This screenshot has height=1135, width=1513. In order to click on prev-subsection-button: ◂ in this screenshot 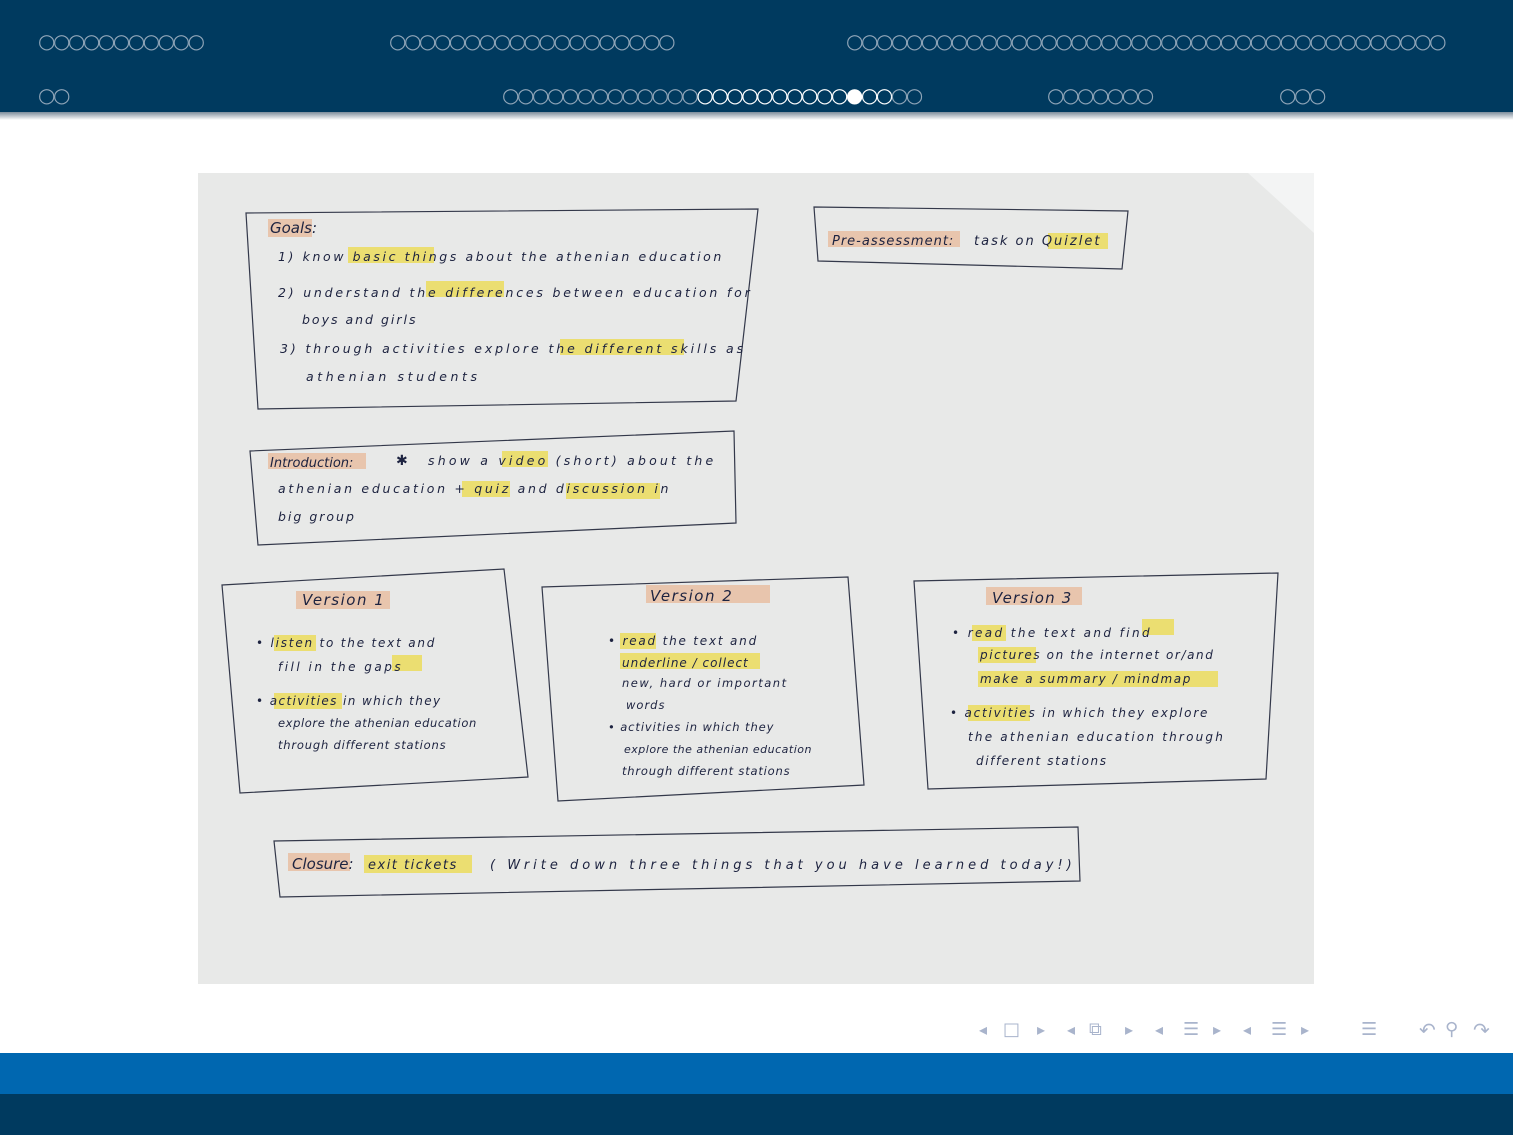, I will do `click(1071, 1030)`.